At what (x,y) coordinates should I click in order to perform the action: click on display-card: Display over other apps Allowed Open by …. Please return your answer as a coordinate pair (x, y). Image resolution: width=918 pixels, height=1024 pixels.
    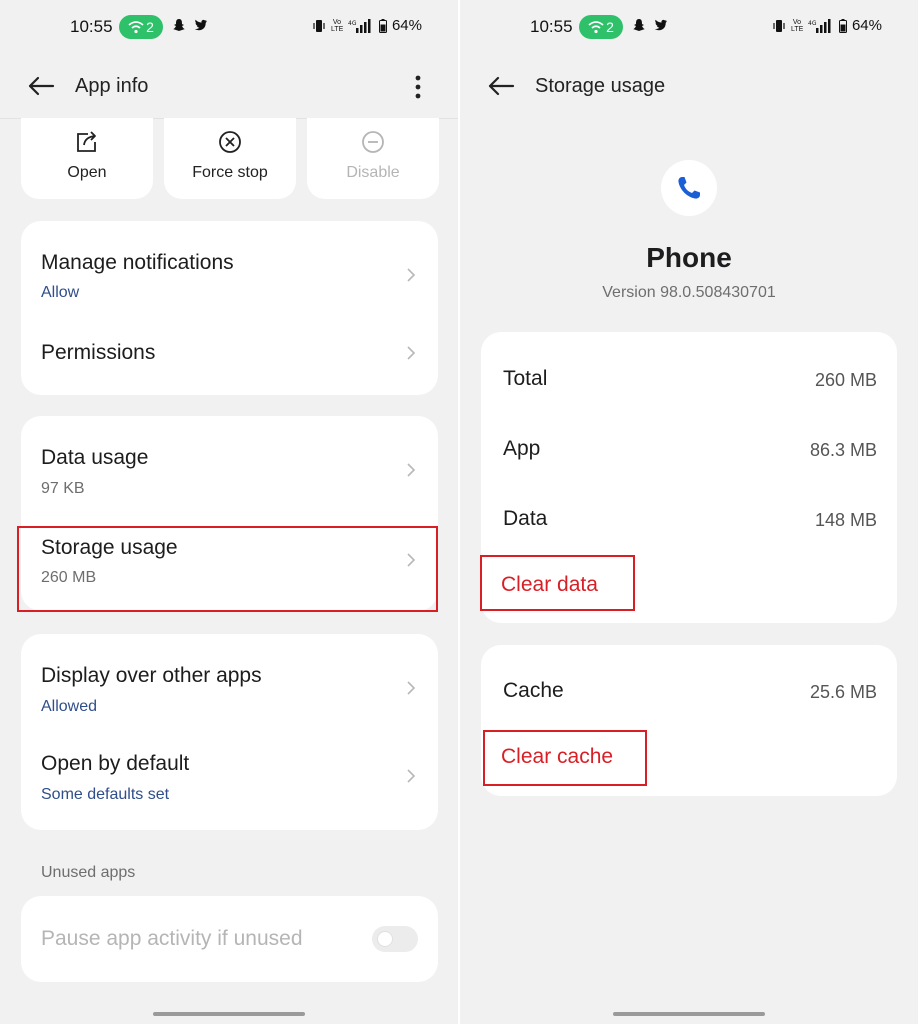
    Looking at the image, I should click on (229, 732).